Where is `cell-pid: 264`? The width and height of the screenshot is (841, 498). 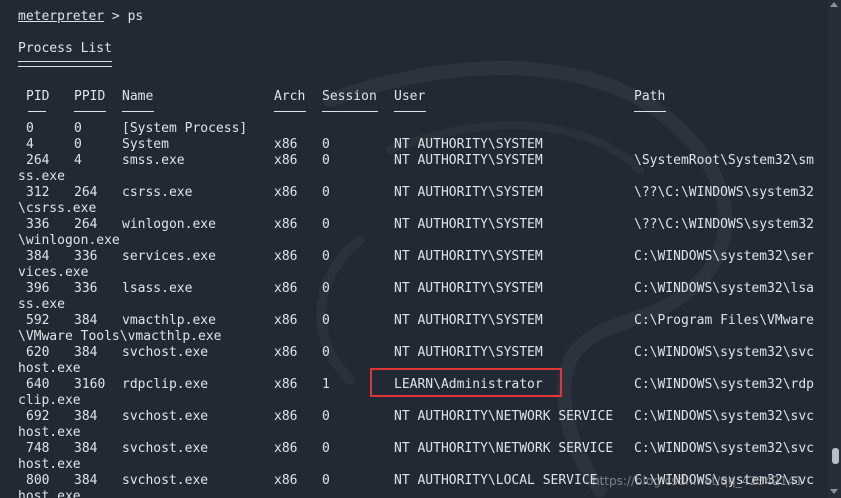
cell-pid: 264 is located at coordinates (38, 160).